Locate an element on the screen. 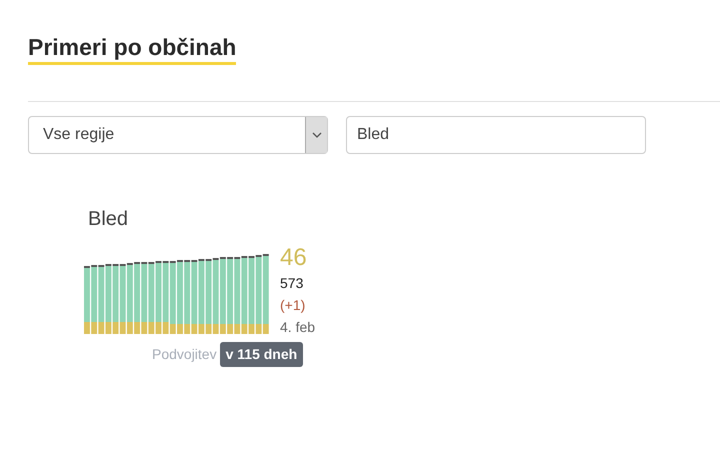 Image resolution: width=720 pixels, height=450 pixels. search-field: Bled is located at coordinates (496, 135).